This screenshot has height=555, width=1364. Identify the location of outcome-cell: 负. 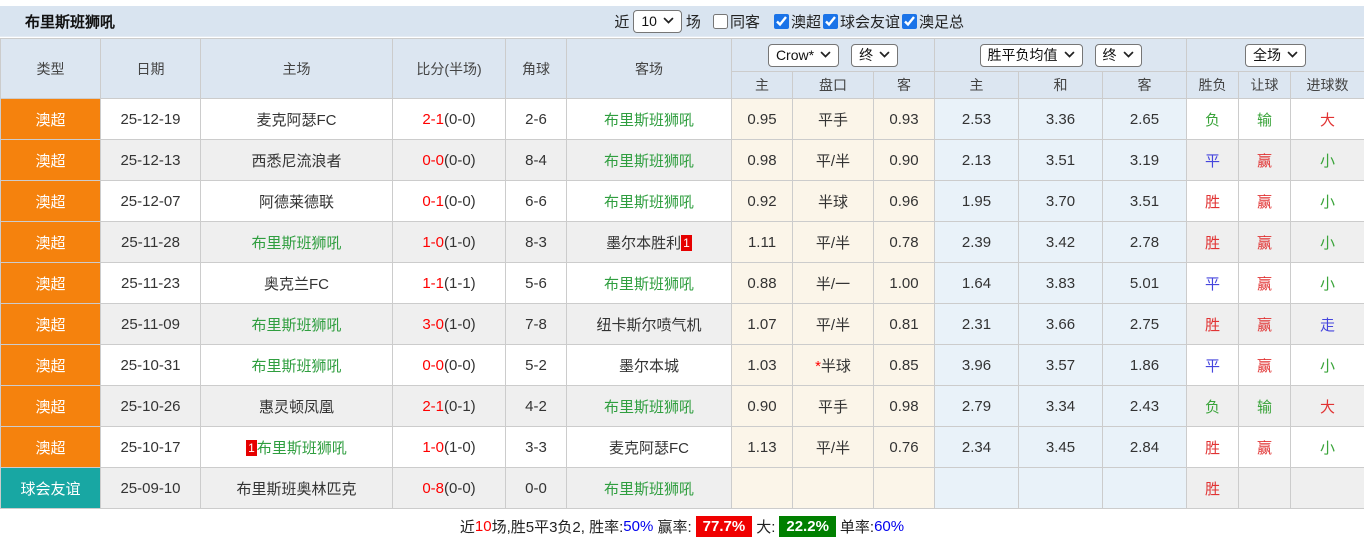
(1213, 406).